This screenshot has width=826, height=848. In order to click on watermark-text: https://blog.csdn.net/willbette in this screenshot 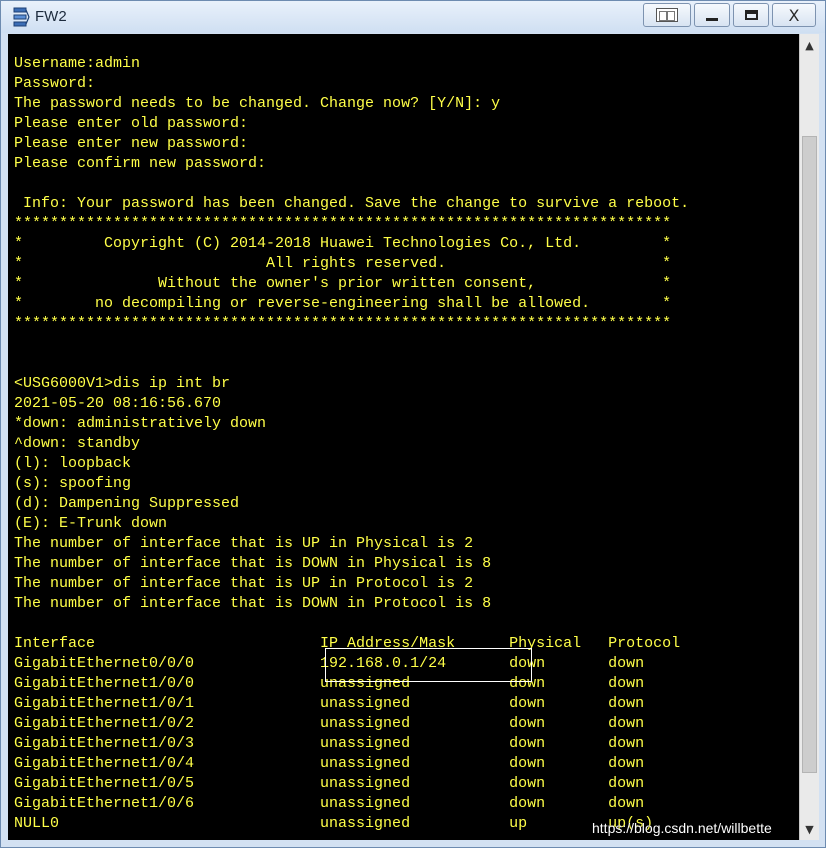, I will do `click(682, 828)`.